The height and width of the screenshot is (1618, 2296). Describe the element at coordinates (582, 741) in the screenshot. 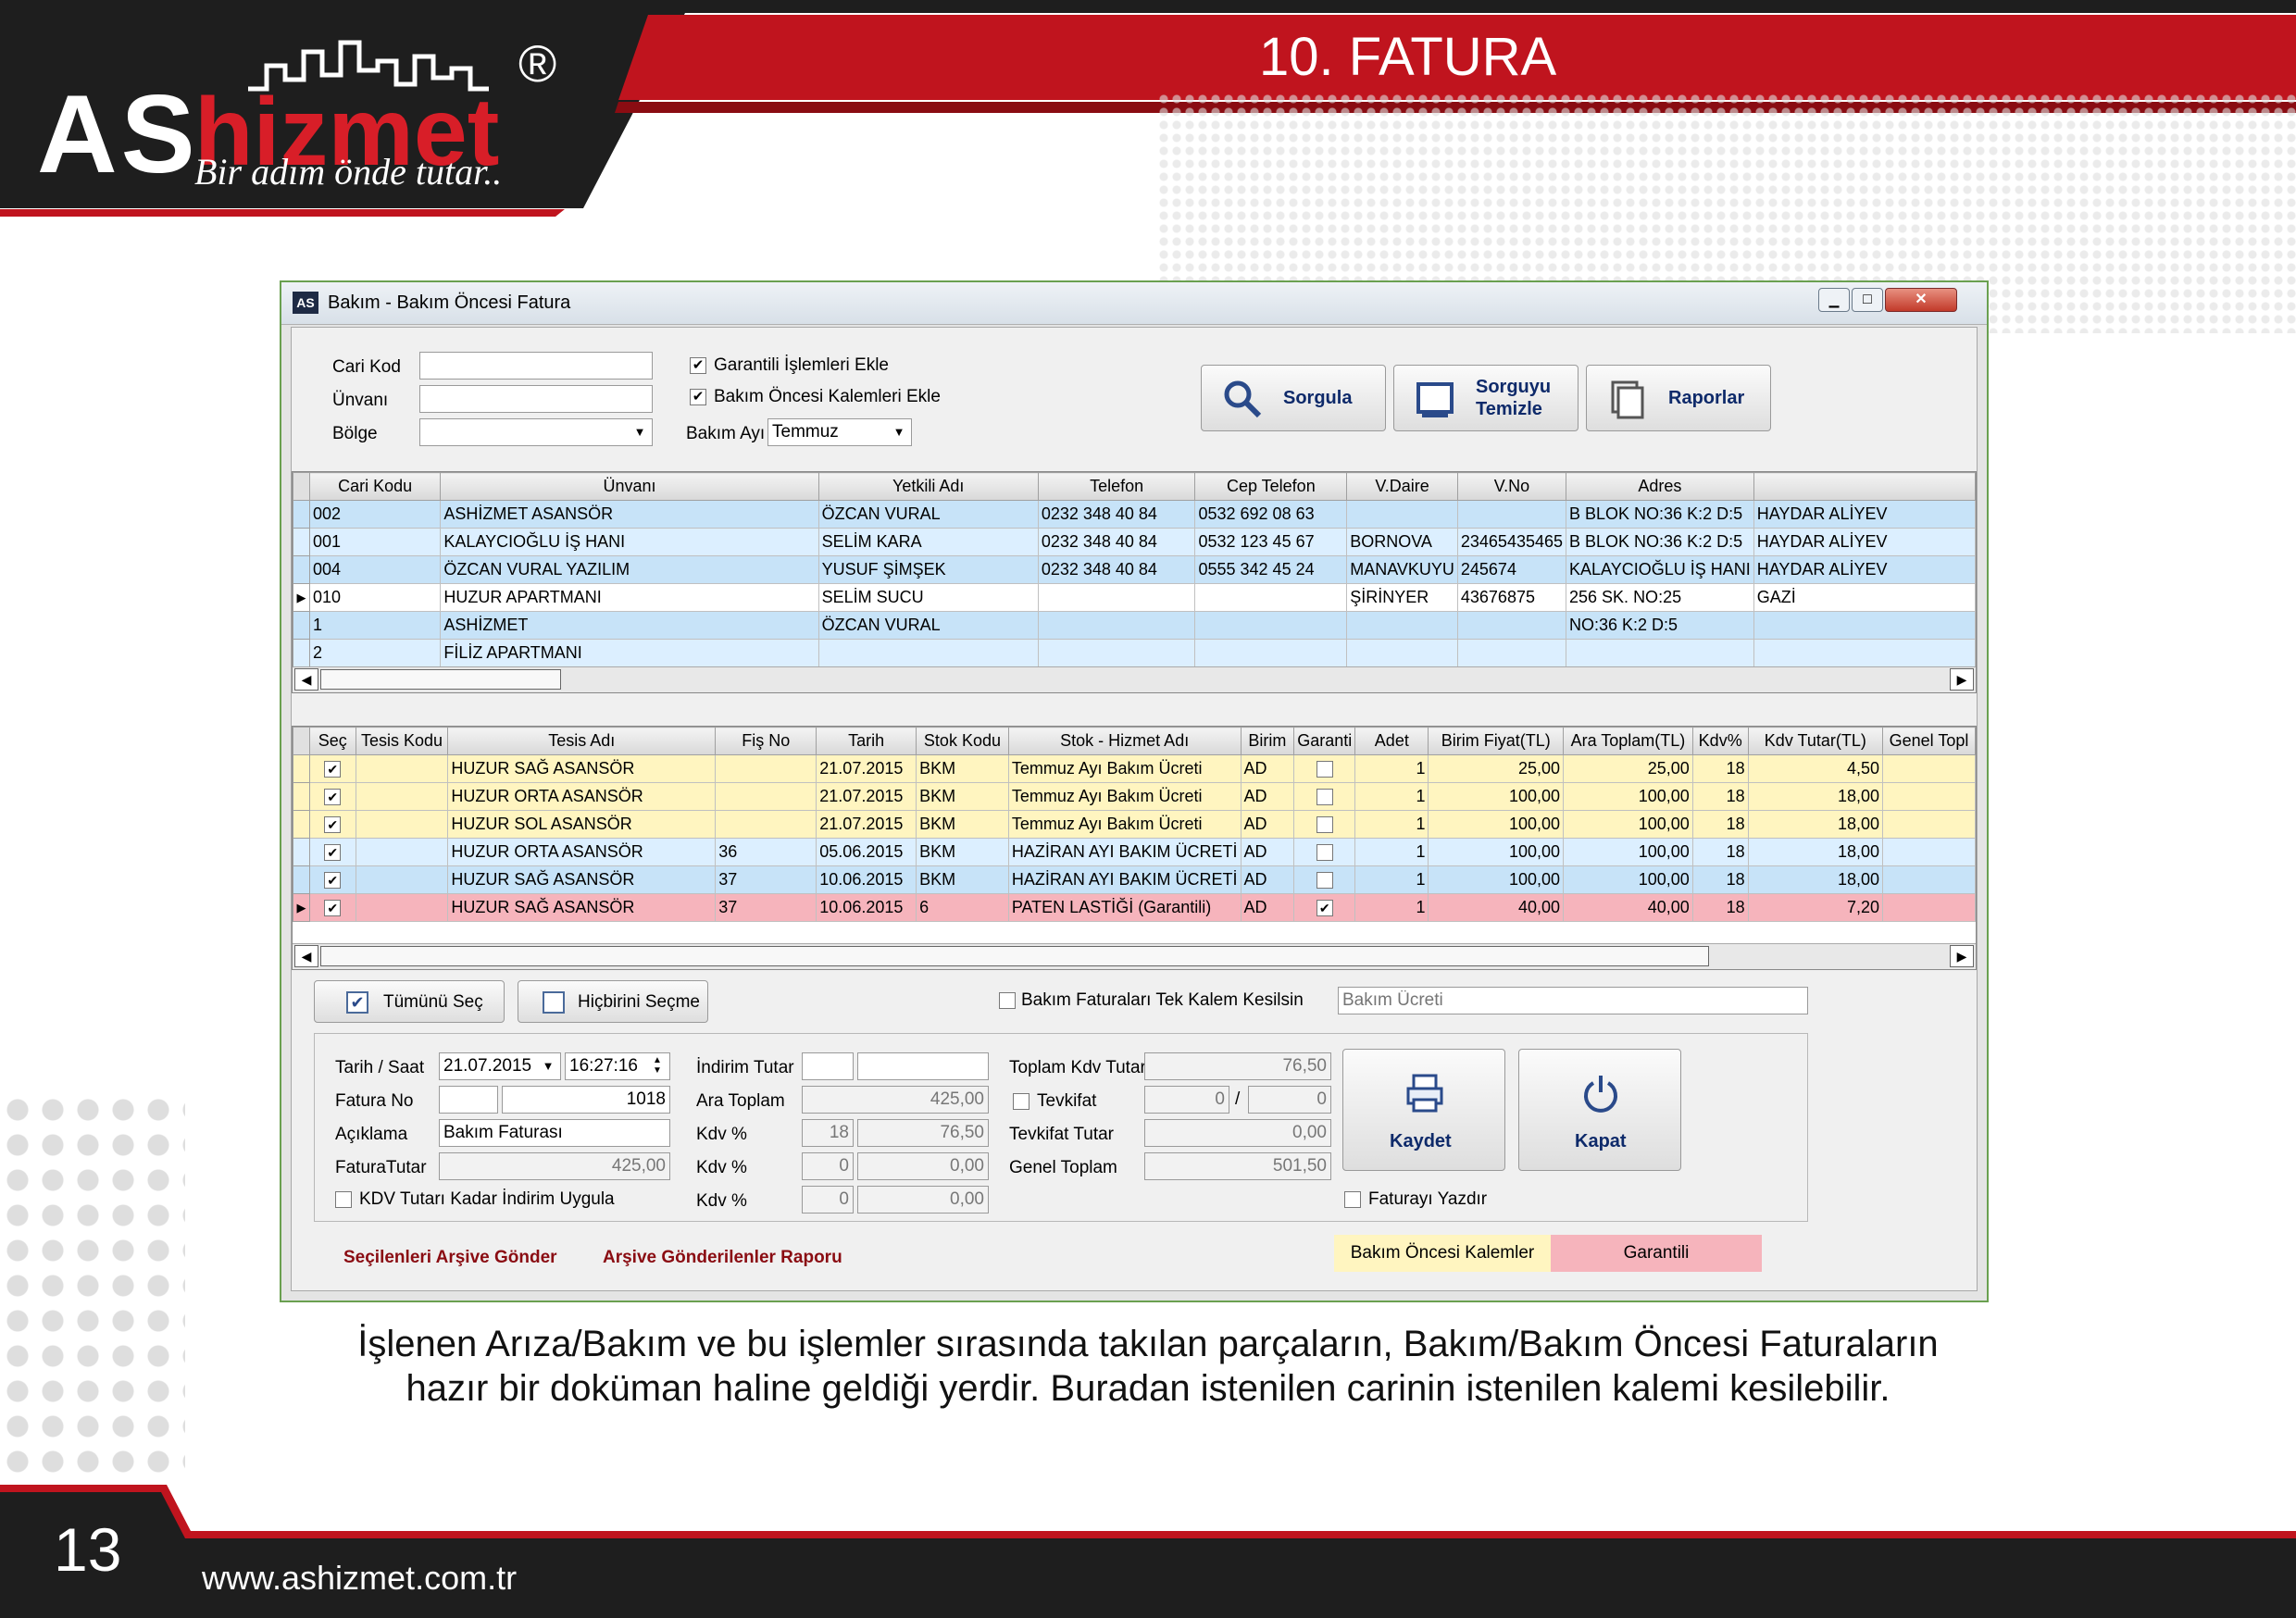

I see `items-column-header: Tesis Adı` at that location.